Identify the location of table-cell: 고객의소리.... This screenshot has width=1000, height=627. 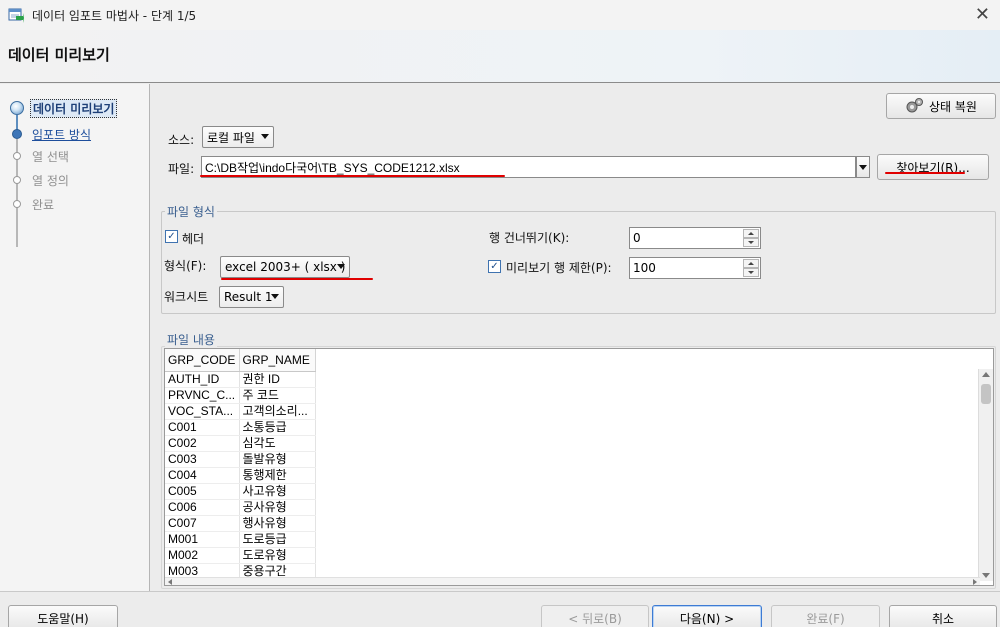
(277, 411).